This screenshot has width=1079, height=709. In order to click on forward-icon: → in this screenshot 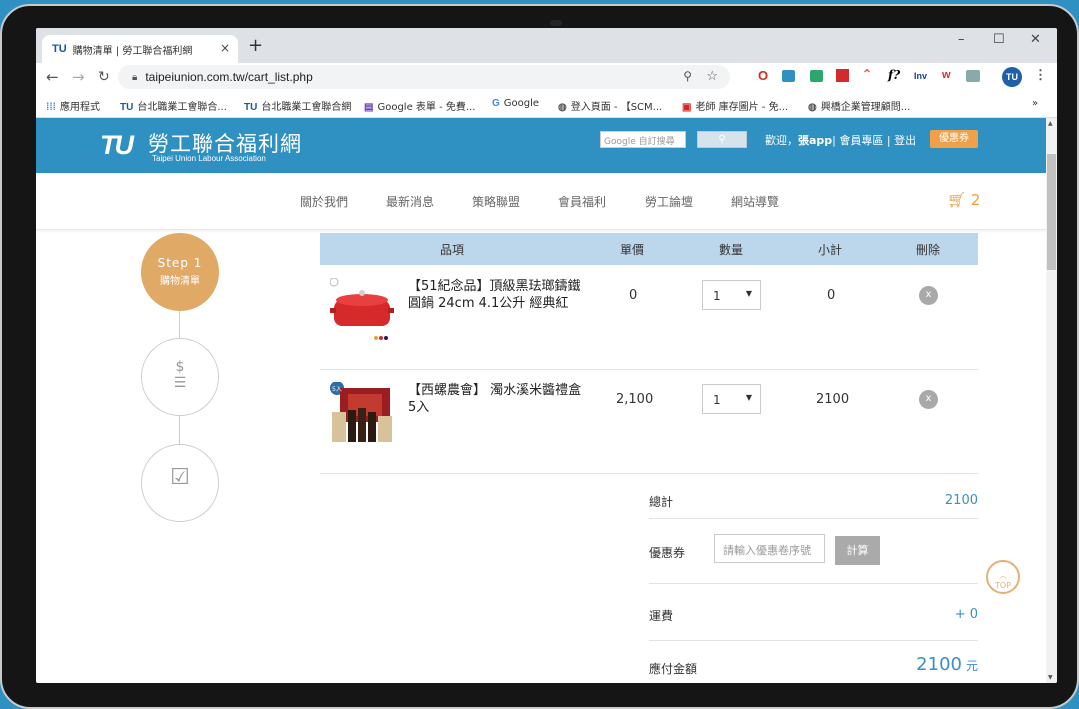, I will do `click(78, 77)`.